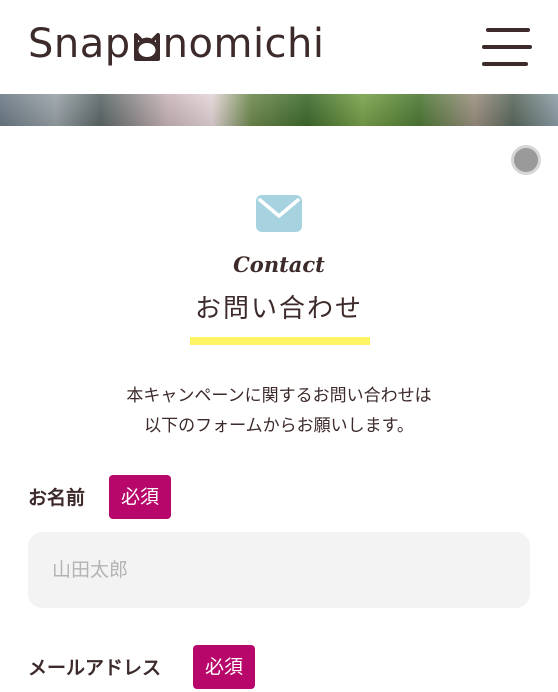 This screenshot has height=692, width=558. What do you see at coordinates (146, 47) in the screenshot?
I see `cat-head-icon` at bounding box center [146, 47].